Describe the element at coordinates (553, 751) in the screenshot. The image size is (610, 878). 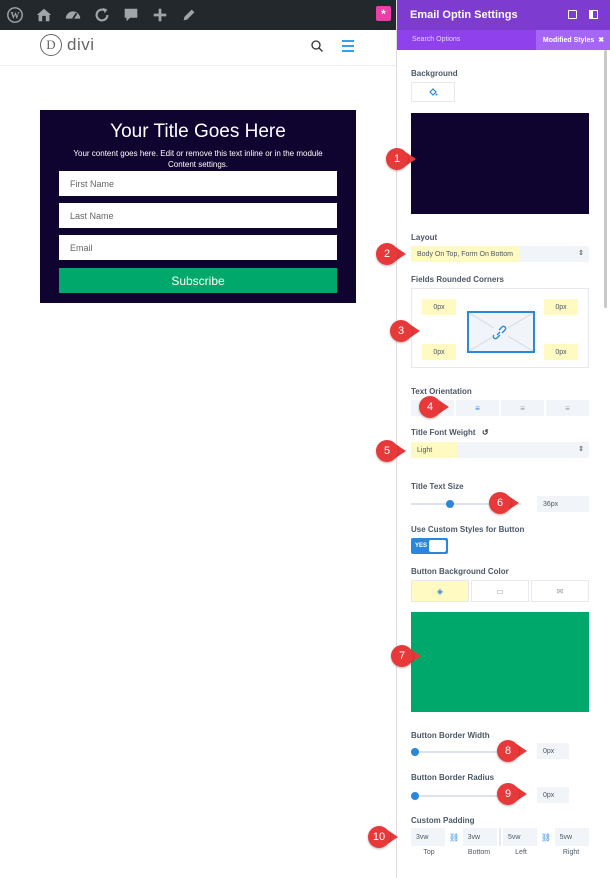
I see `border-width-input: 0px` at that location.